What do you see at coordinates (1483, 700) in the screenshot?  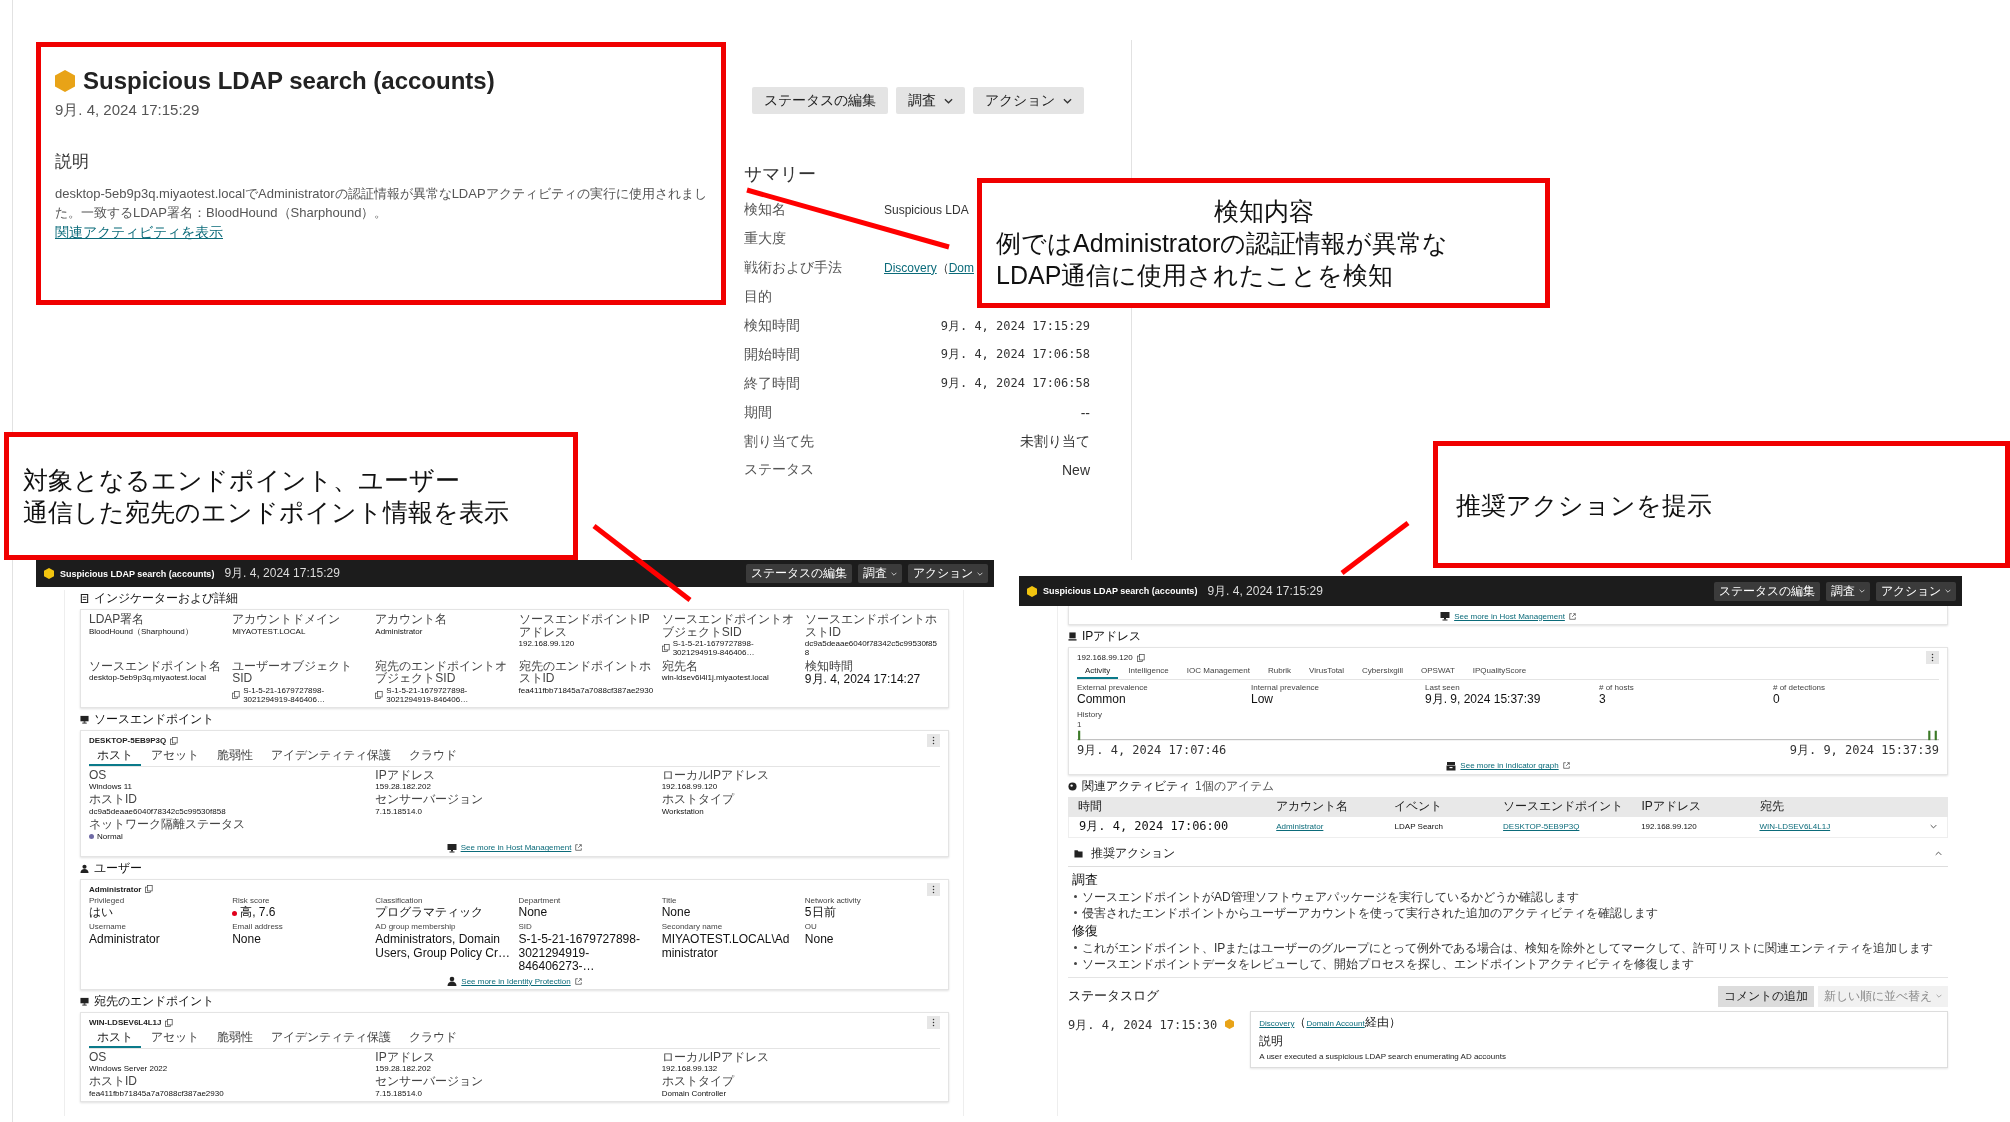 I see `field-value: 9月. 9, 2024 15:37:39` at bounding box center [1483, 700].